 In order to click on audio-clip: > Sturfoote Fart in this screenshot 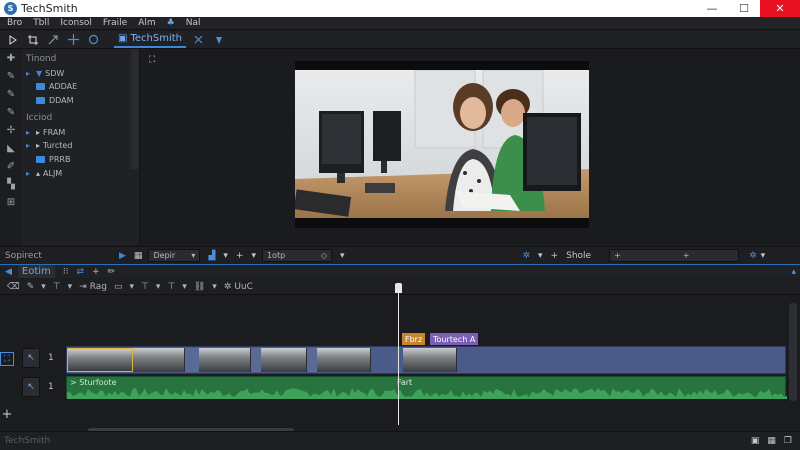, I will do `click(426, 387)`.